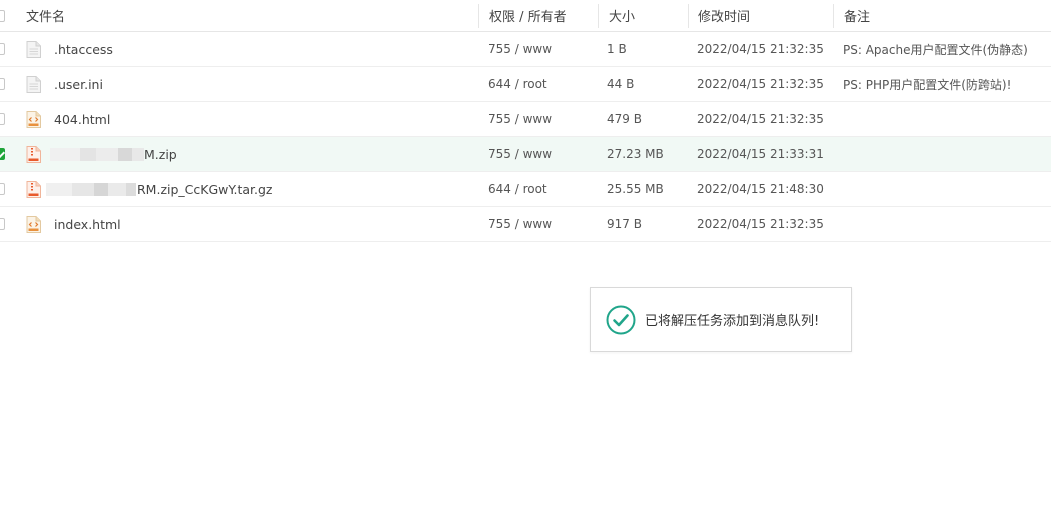 The width and height of the screenshot is (1051, 511). Describe the element at coordinates (935, 49) in the screenshot. I see `file-note: PS: Apache用户配置文件(伪静态)` at that location.